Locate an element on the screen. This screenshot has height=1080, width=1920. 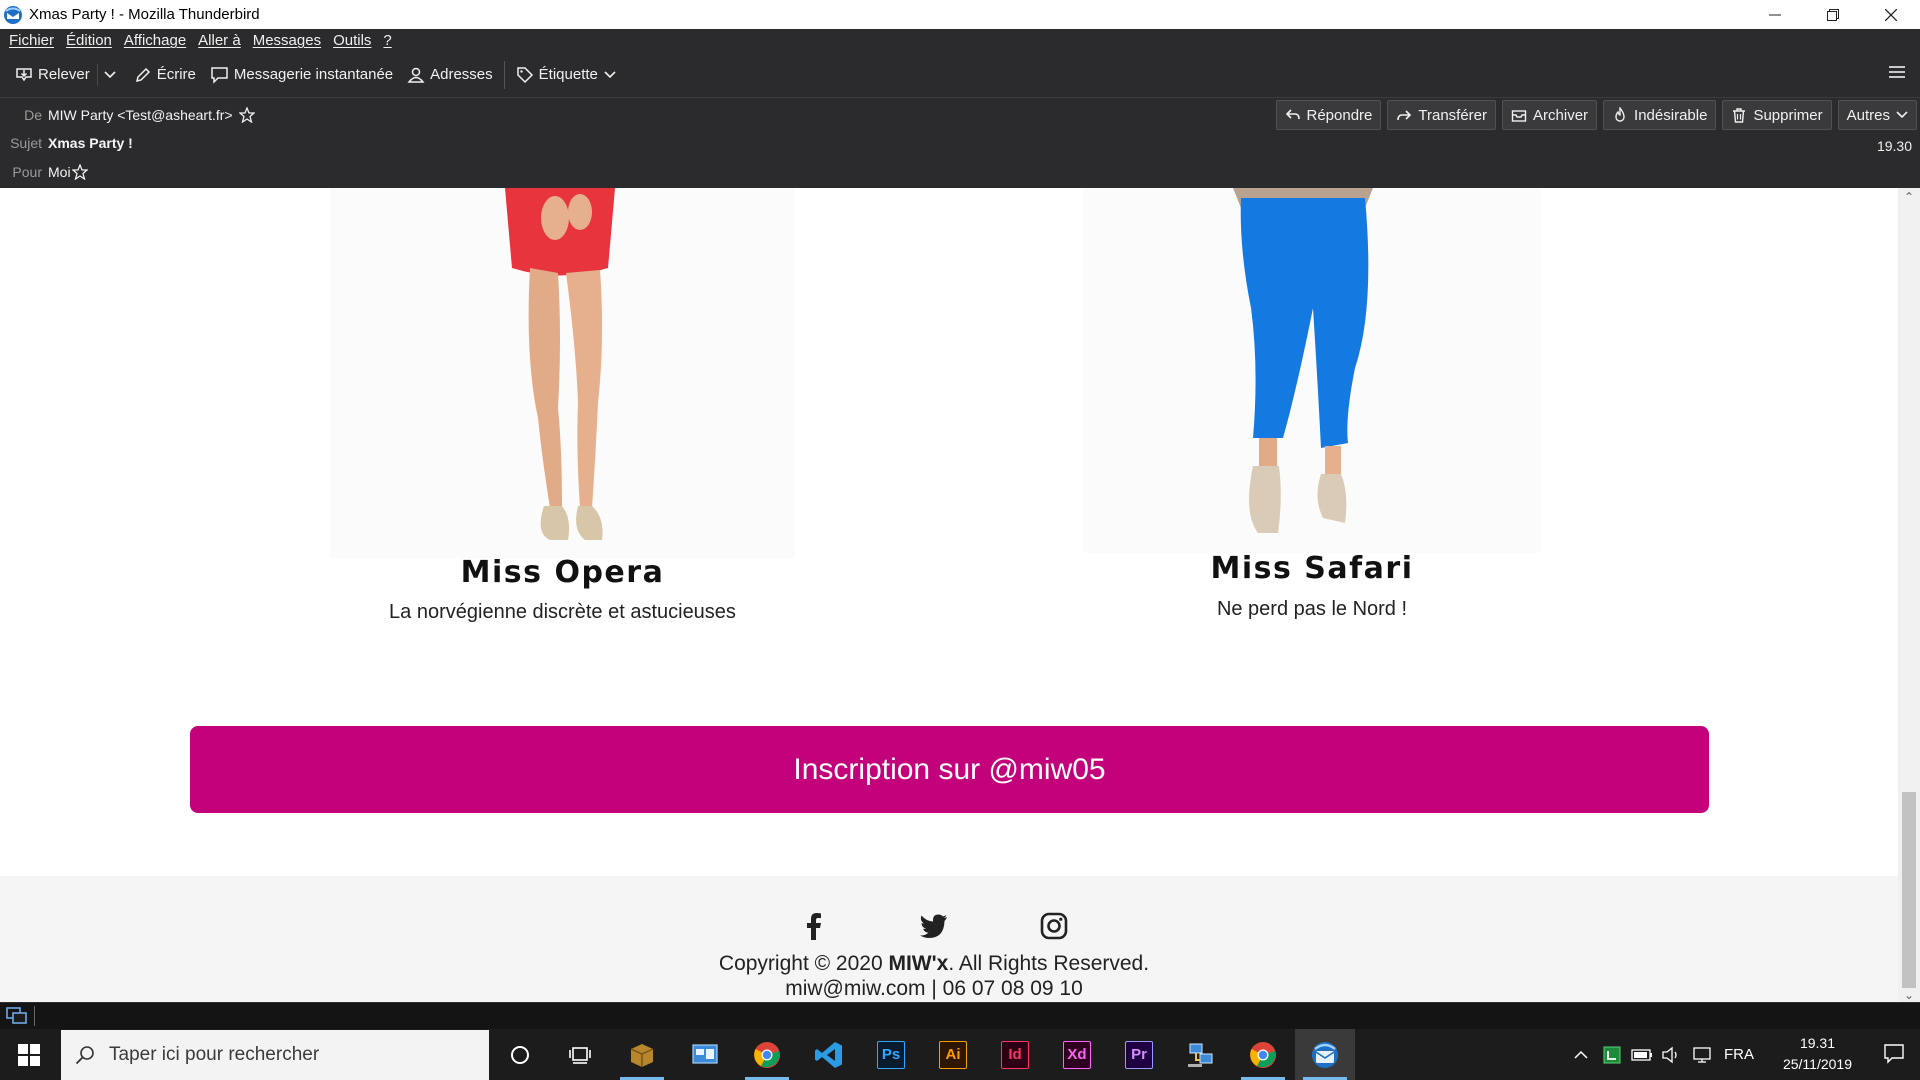
cortana-button is located at coordinates (520, 1054).